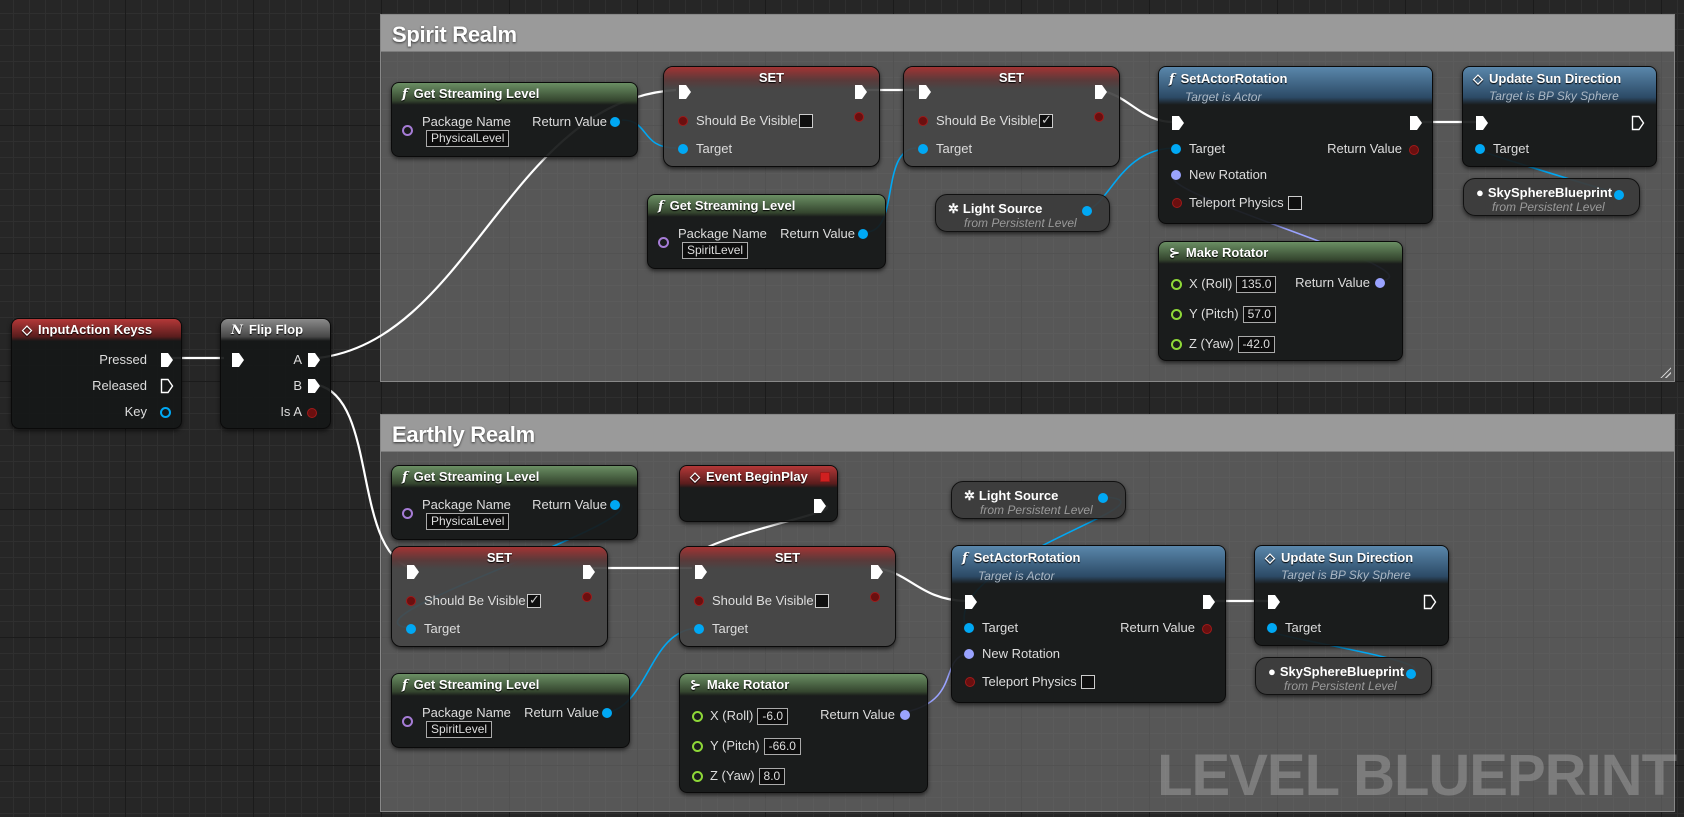 This screenshot has width=1684, height=817. What do you see at coordinates (96, 373) in the screenshot?
I see `input-action-node: ◇ InputAction Keyss Pressed Released Key` at bounding box center [96, 373].